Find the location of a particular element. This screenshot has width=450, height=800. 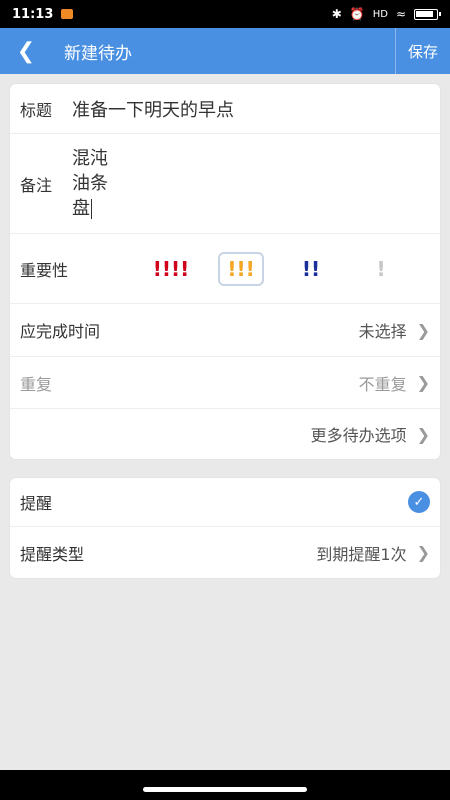

importance-option-highest: !!!! is located at coordinates (171, 269).